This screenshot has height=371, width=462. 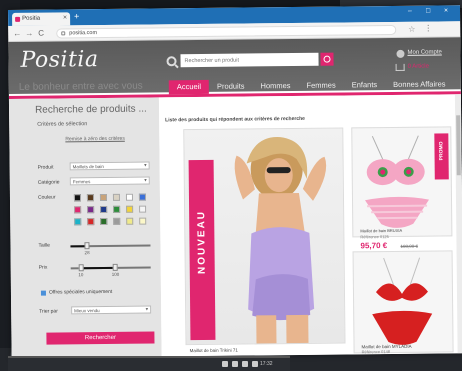 I want to click on product-card-myladia, so click(x=403, y=302).